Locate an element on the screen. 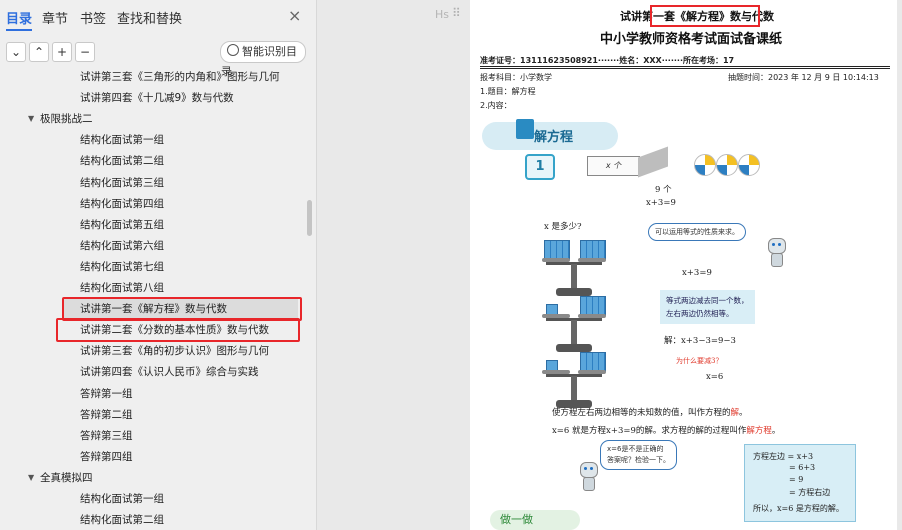 This screenshot has width=902, height=530. definition-text: 使方程左右两边相等的未知数的值，叫作方程的解。 is located at coordinates (650, 412).